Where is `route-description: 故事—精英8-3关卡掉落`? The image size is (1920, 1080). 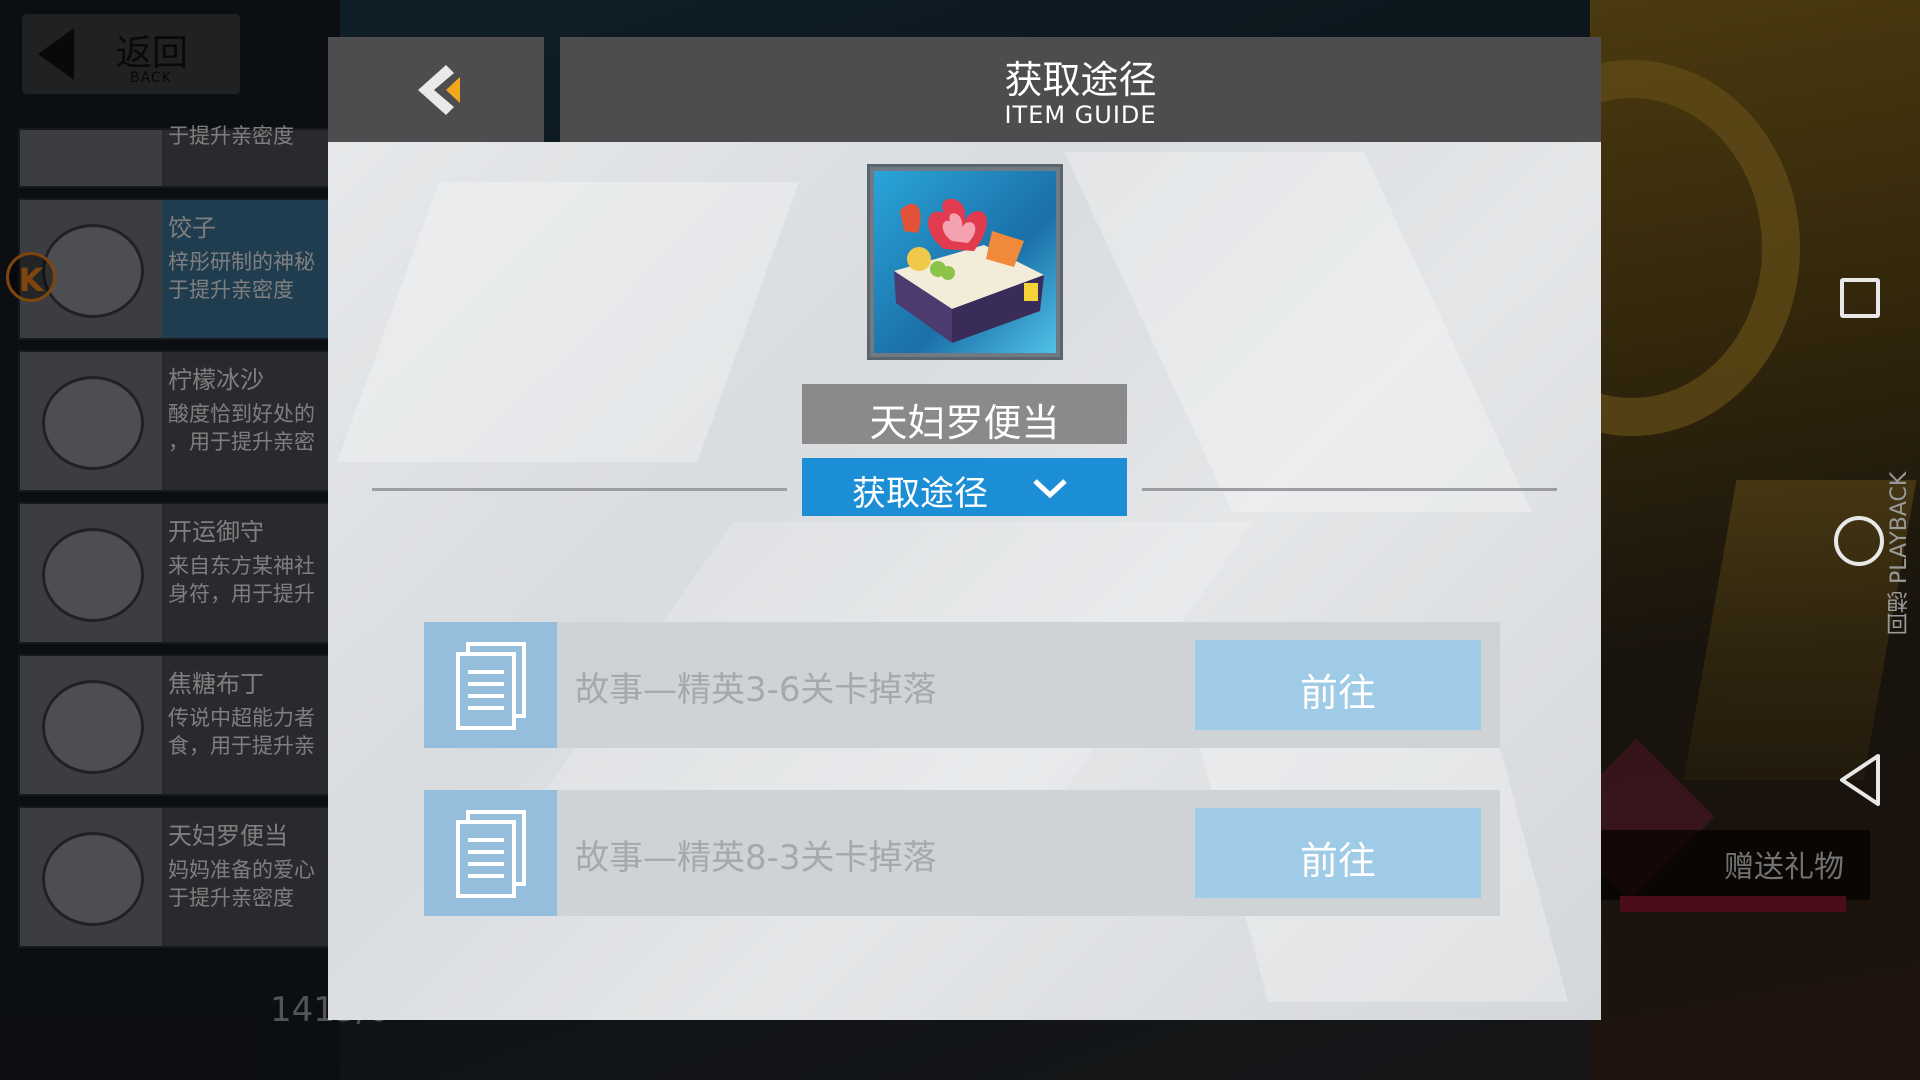 route-description: 故事—精英8-3关卡掉落 is located at coordinates (756, 858).